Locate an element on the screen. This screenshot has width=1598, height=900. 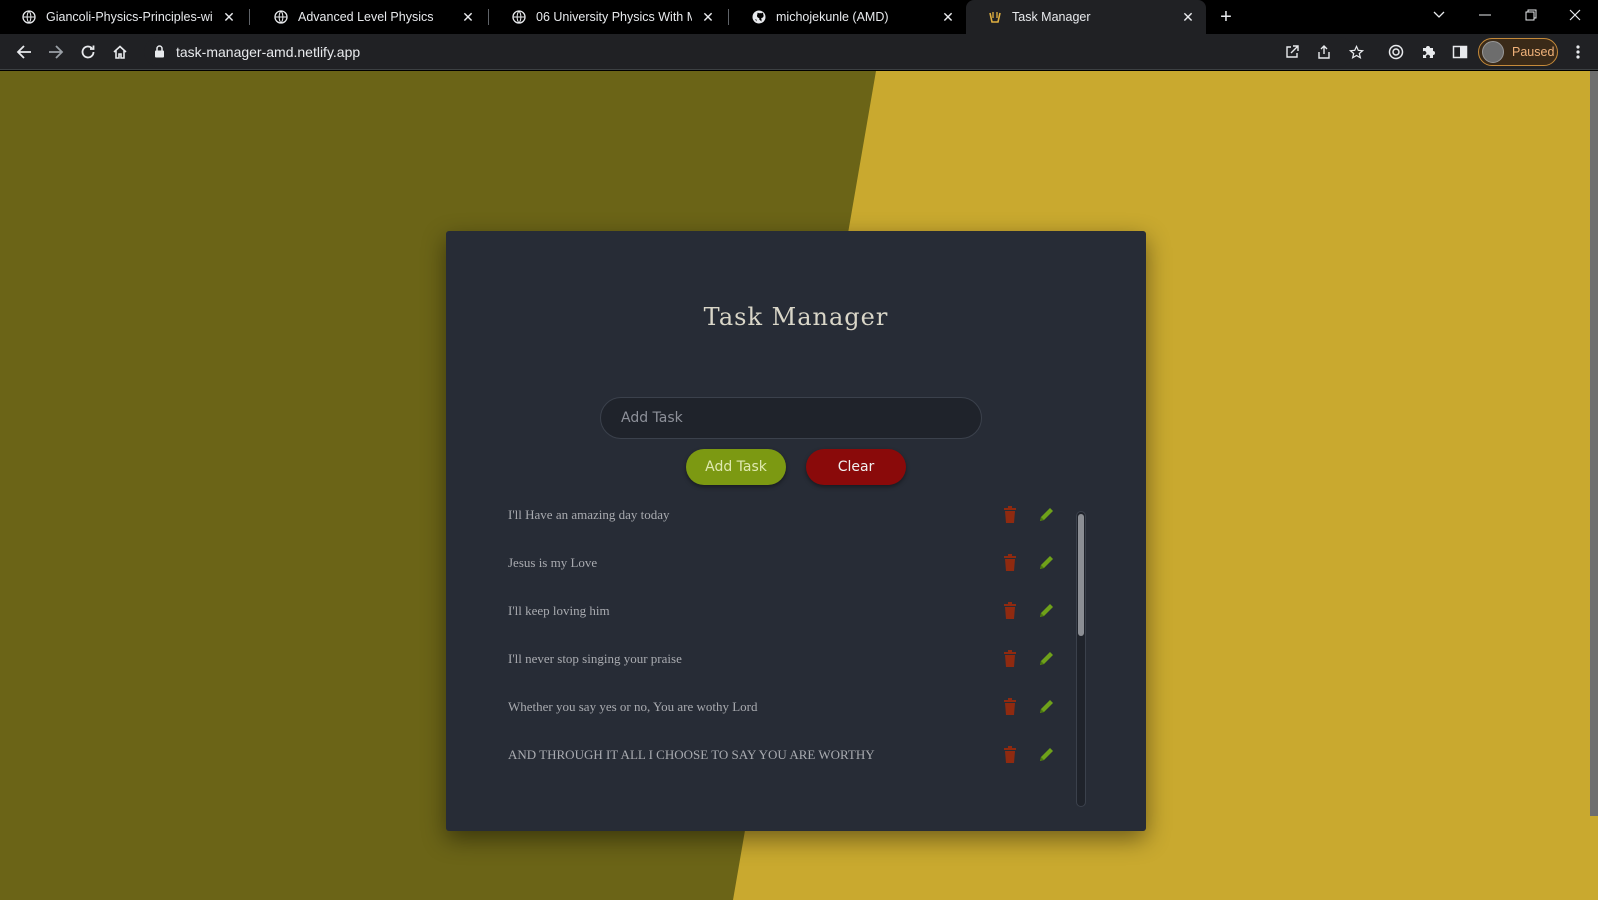
add-task-button: Add Task is located at coordinates (736, 467).